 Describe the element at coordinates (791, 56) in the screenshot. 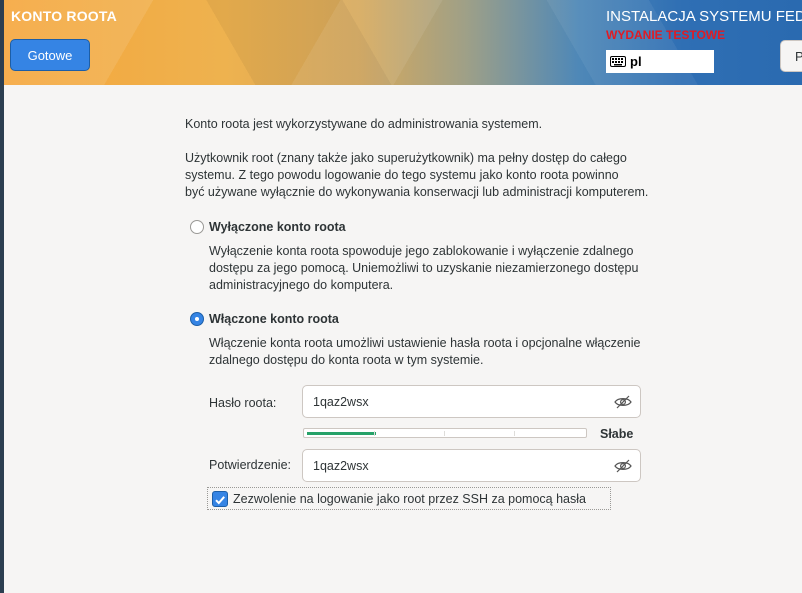

I see `help-button: P` at that location.